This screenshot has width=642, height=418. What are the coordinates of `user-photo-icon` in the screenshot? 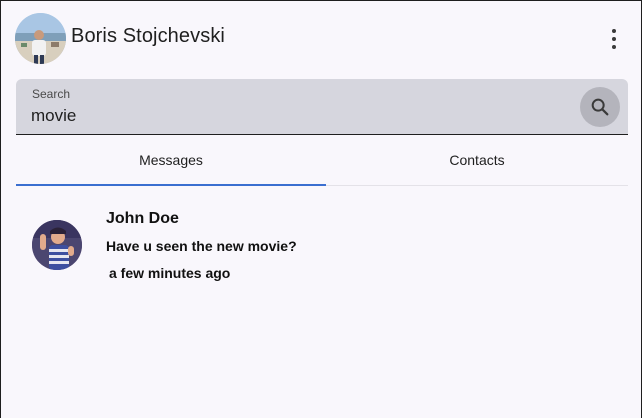 It's located at (40, 38).